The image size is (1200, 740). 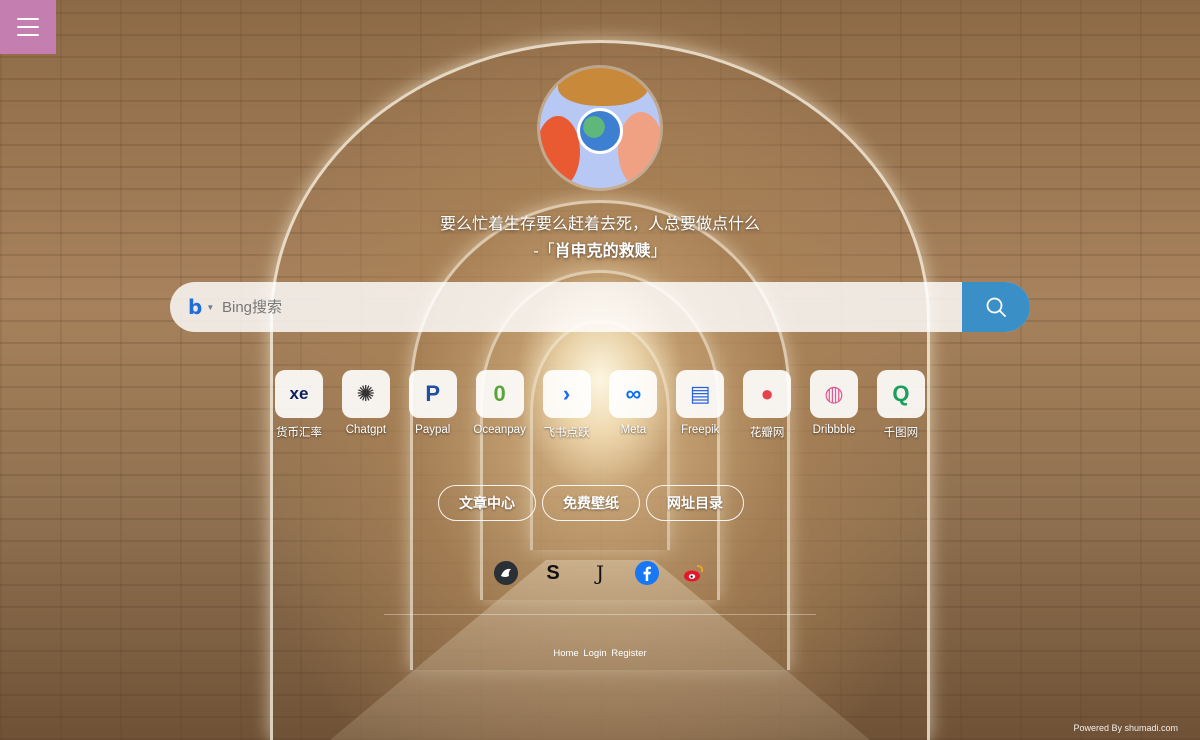 What do you see at coordinates (566, 433) in the screenshot?
I see `shortcut-label: 飞书点跃` at bounding box center [566, 433].